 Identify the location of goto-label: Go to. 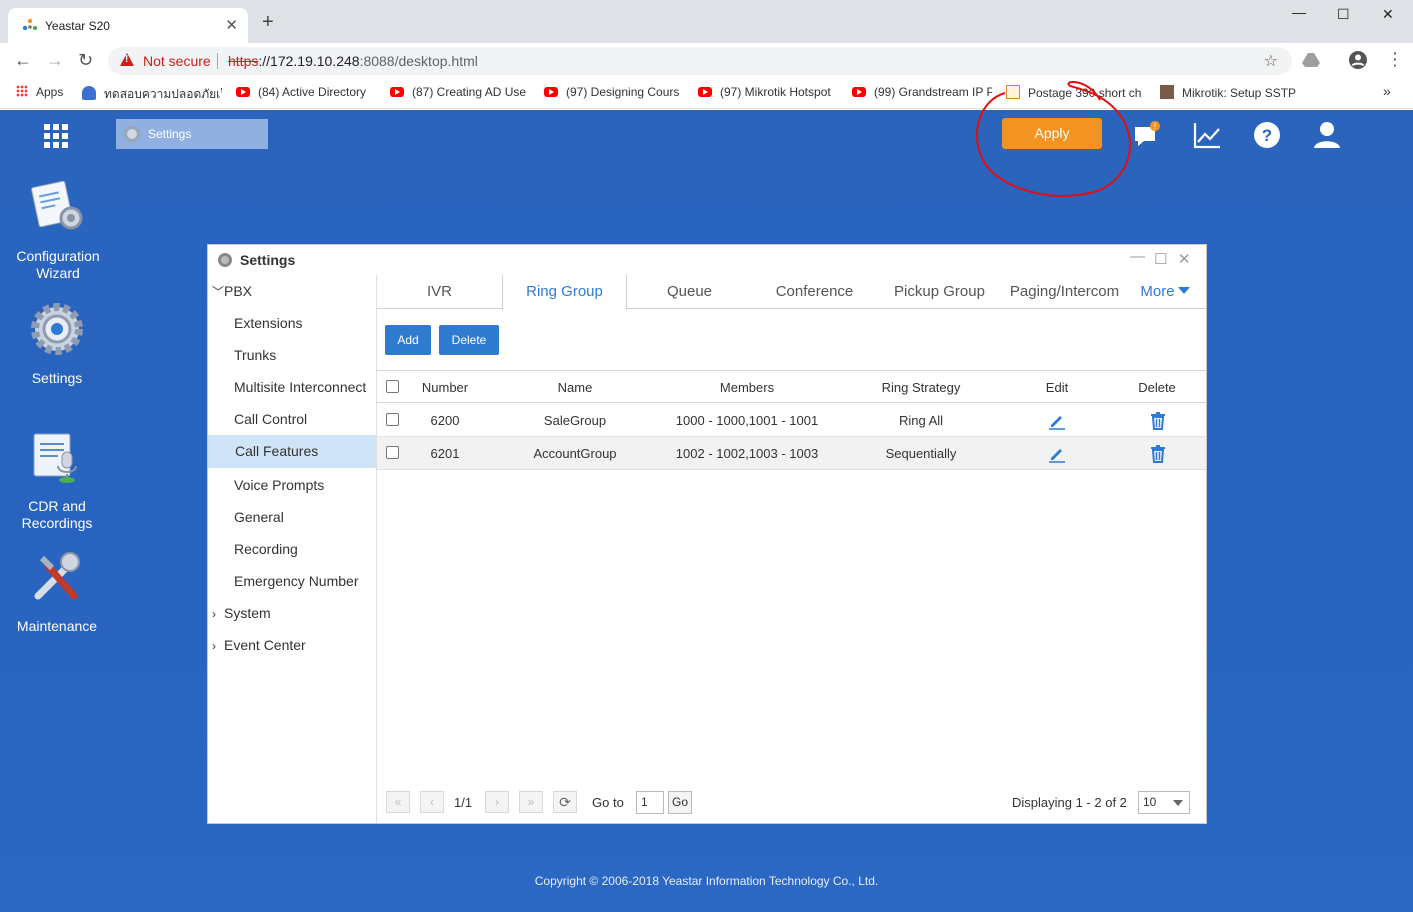
(608, 802).